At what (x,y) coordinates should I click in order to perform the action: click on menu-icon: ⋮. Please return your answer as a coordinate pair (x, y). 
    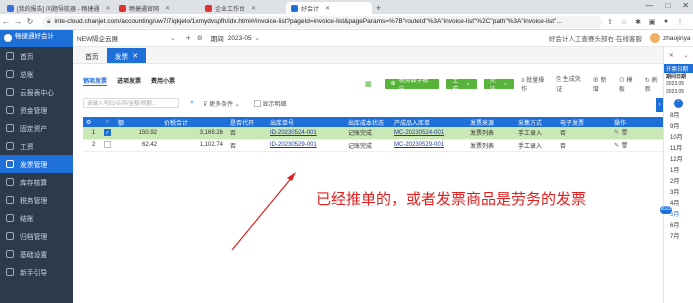
    Looking at the image, I should click on (680, 22).